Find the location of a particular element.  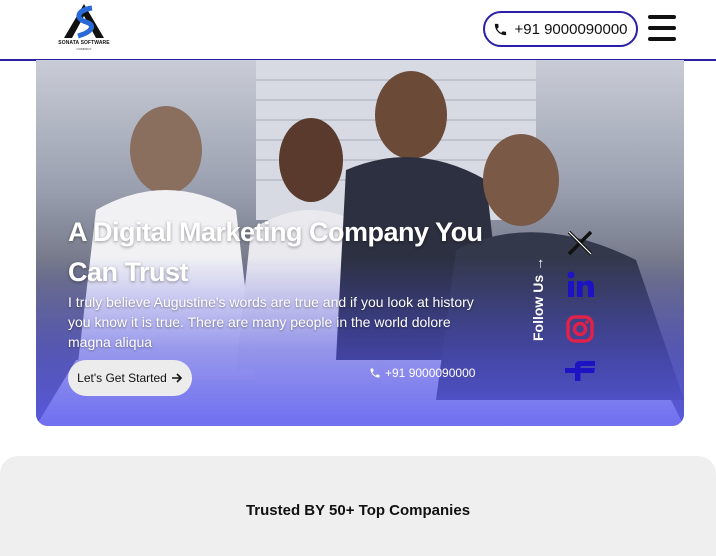

site-header: SONATA SOFTWARE COMPANY +91 9000090000 is located at coordinates (358, 30).